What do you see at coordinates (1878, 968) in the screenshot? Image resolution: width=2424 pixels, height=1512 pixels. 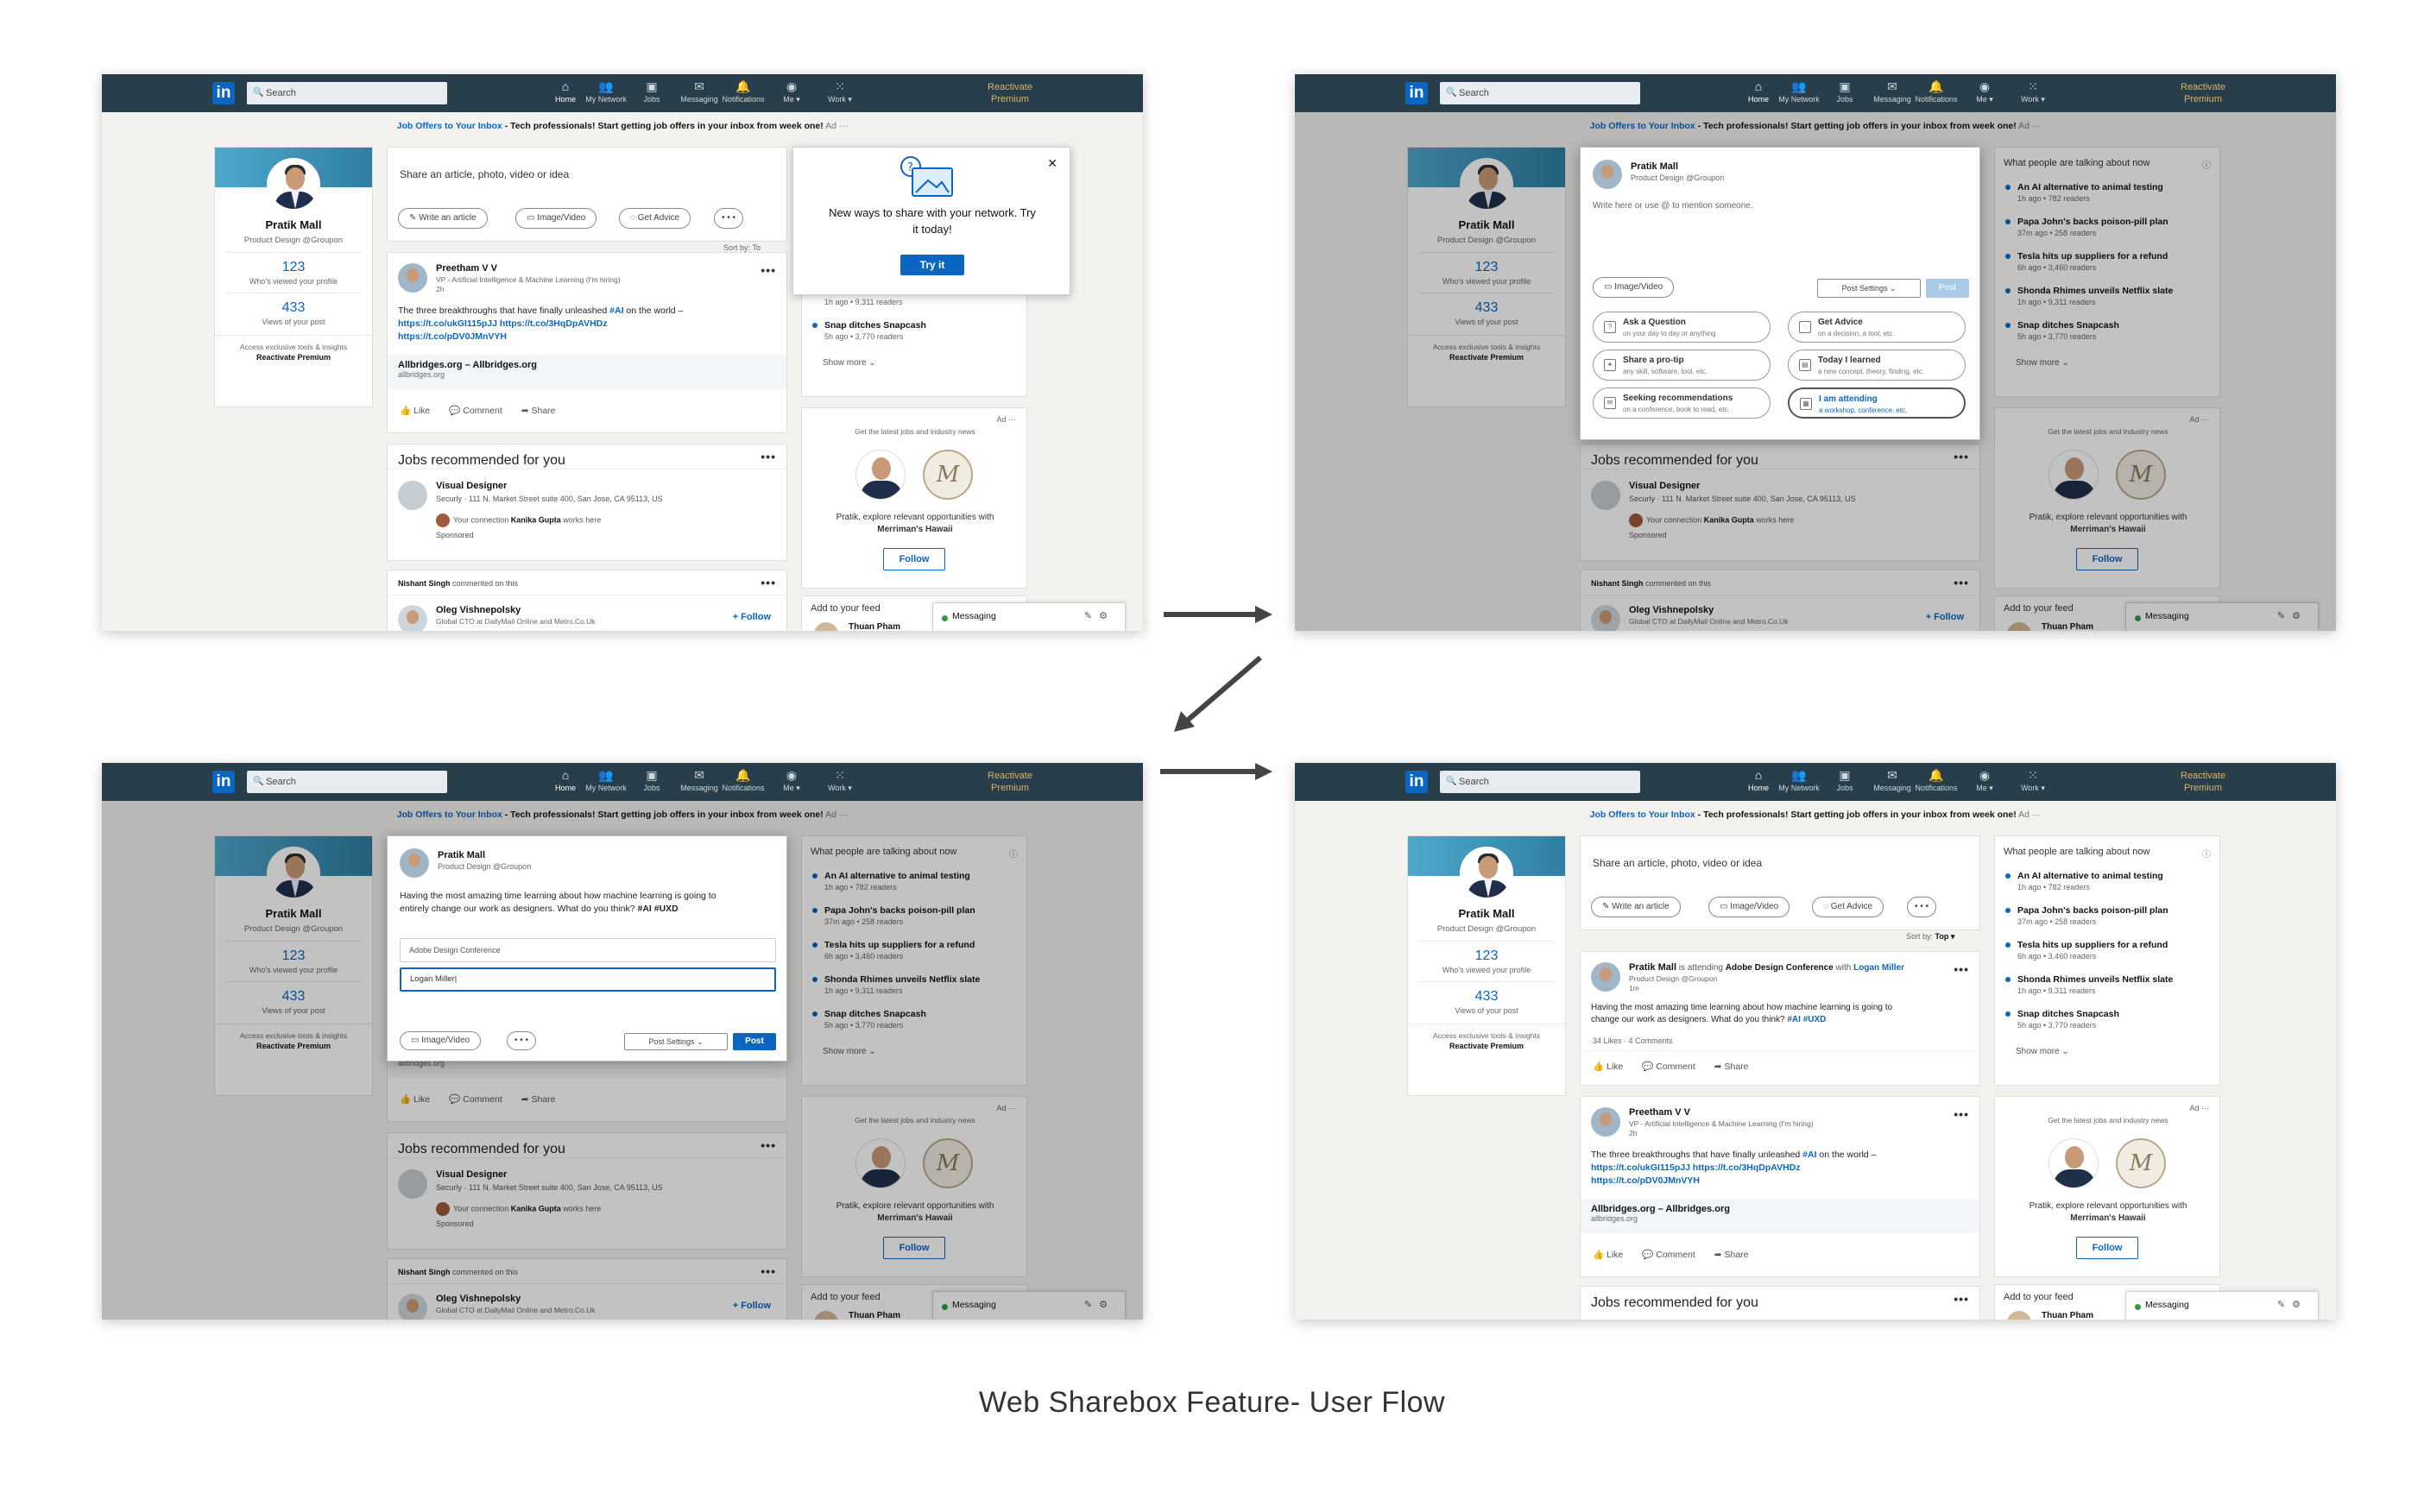 I see `tagged-person-link: Logan Miller` at bounding box center [1878, 968].